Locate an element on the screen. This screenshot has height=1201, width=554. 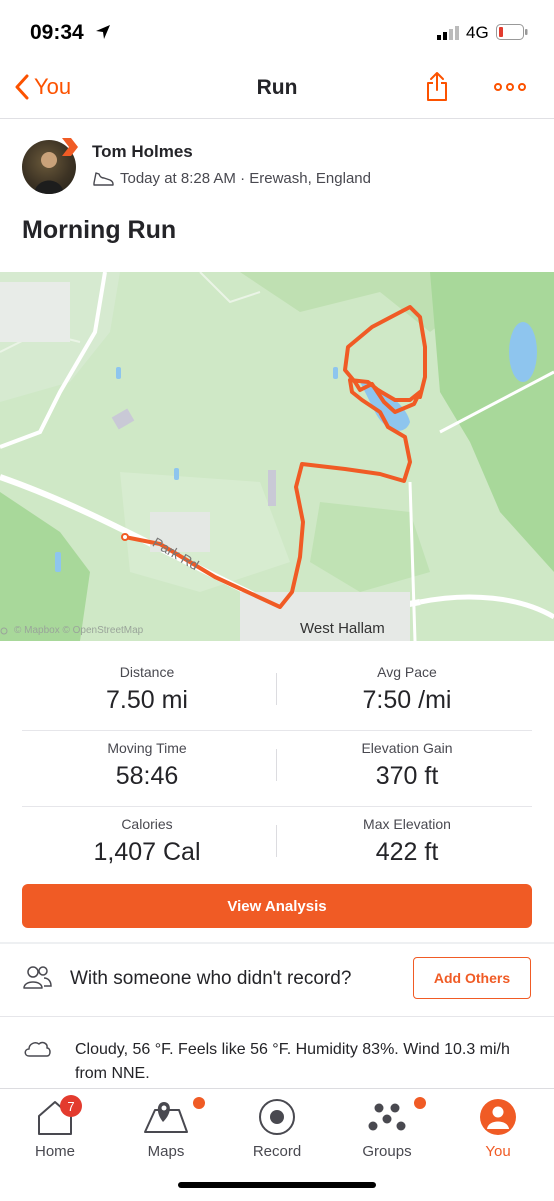
groups-notification-dot is located at coordinates (420, 1103).